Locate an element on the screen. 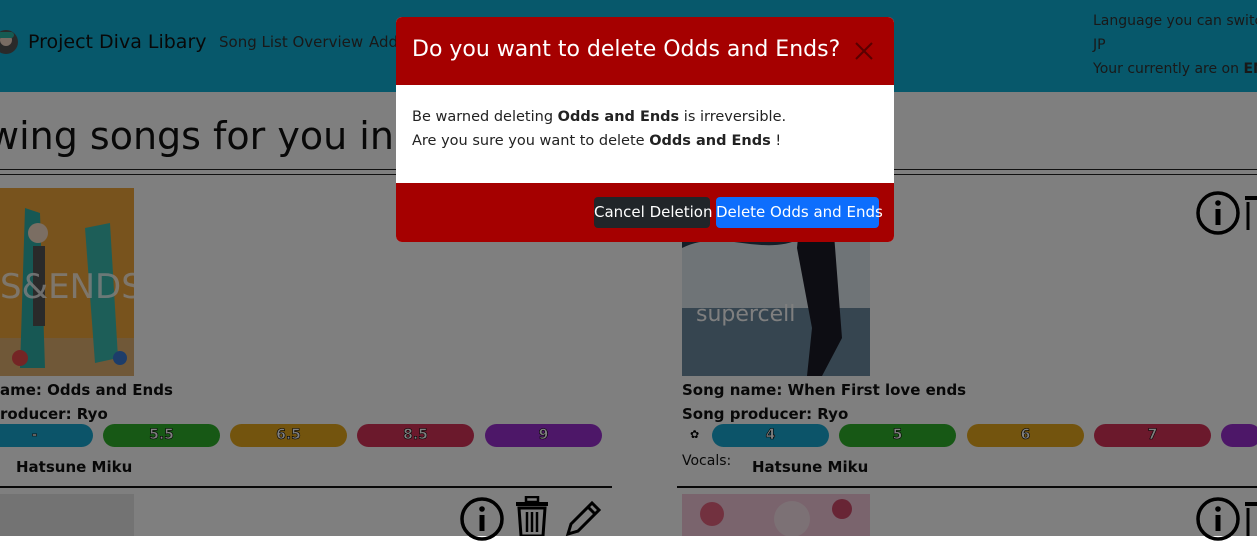 Image resolution: width=1257 pixels, height=542 pixels. warning-text-pre: Be warned deleting is located at coordinates (485, 117).